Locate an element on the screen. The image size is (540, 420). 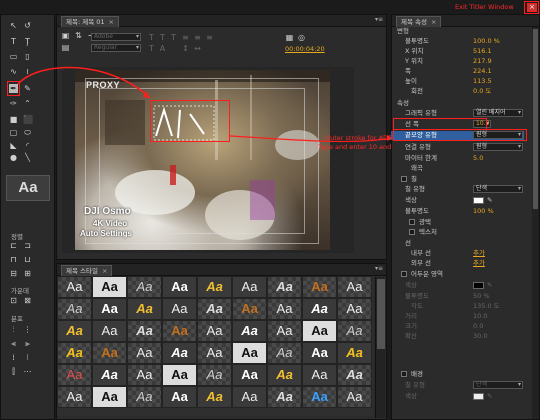
rounded-corner-rect-tool-icon: ⬭ is located at coordinates (27, 132).